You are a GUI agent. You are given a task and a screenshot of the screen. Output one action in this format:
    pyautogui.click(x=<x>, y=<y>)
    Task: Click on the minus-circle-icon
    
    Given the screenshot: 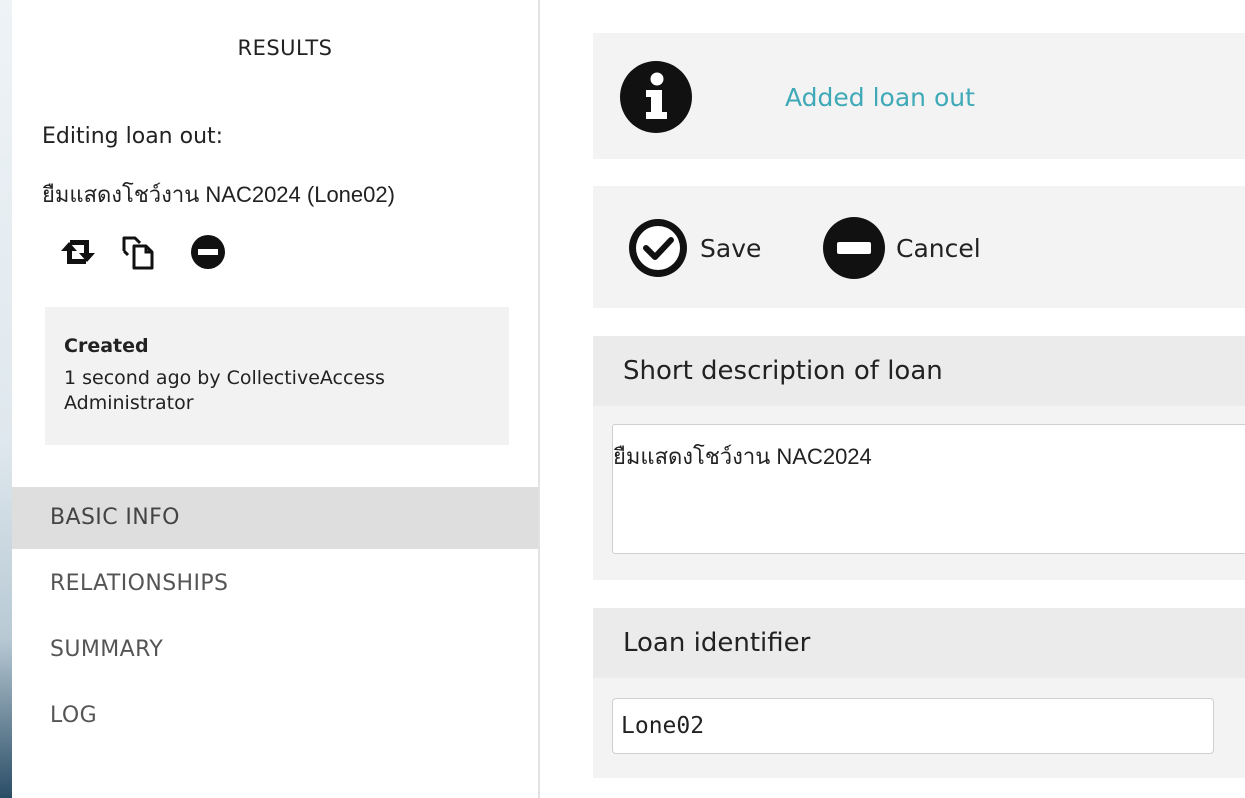 What is the action you would take?
    pyautogui.click(x=854, y=248)
    